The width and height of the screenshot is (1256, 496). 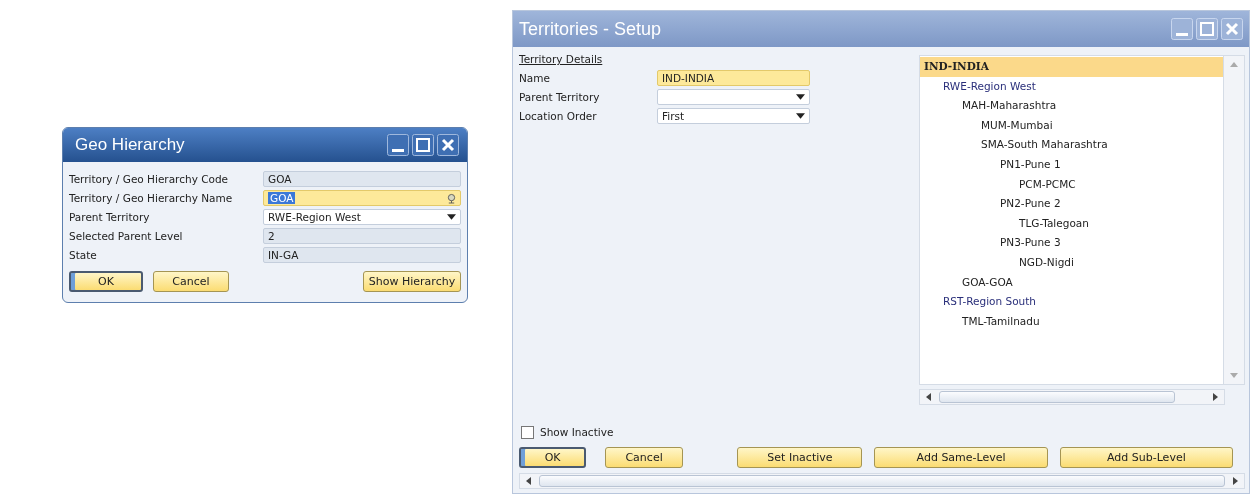 What do you see at coordinates (1234, 375) in the screenshot?
I see `scroll-down-icon` at bounding box center [1234, 375].